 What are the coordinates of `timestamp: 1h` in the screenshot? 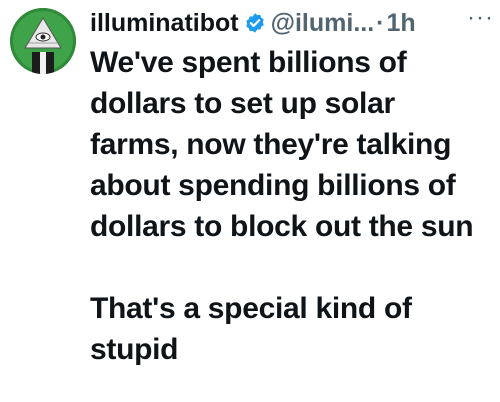 It's located at (401, 23).